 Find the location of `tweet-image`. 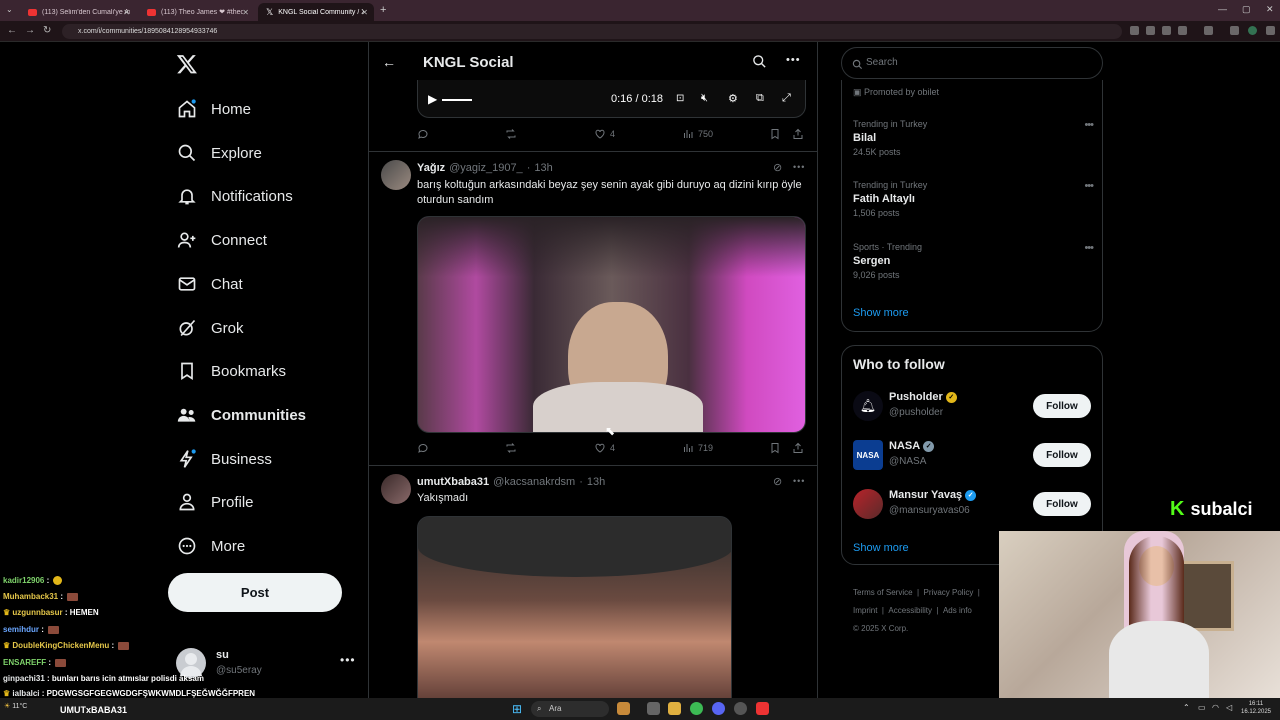

tweet-image is located at coordinates (574, 618).